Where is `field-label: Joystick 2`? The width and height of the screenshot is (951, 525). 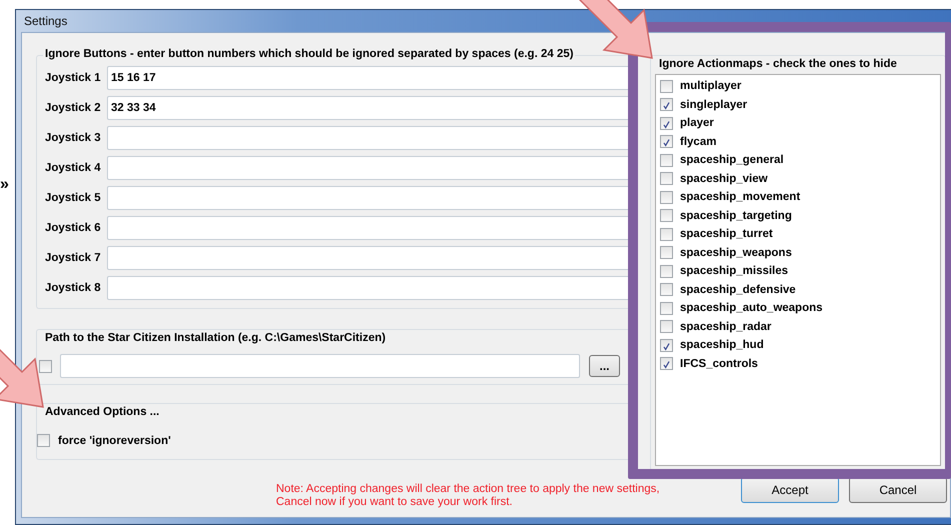 field-label: Joystick 2 is located at coordinates (73, 108).